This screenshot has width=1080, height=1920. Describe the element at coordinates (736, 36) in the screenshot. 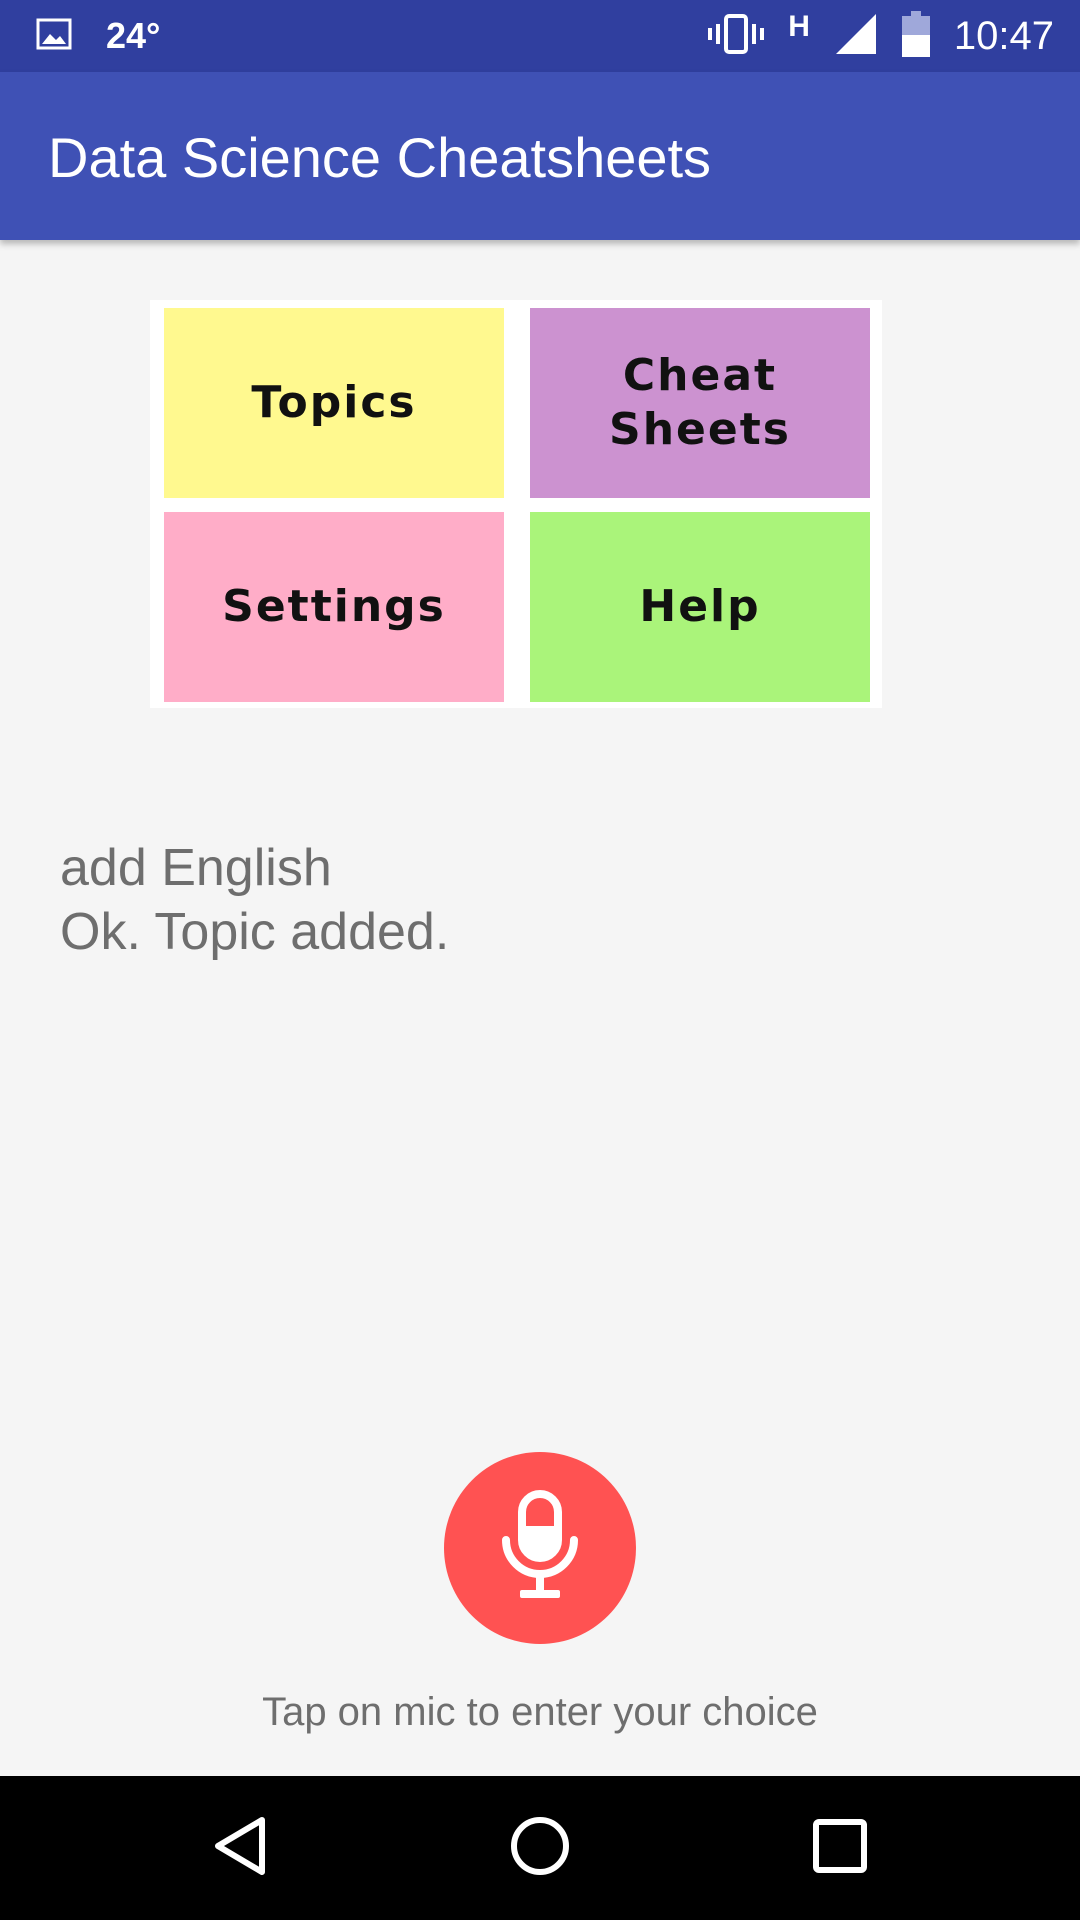

I see `vibrate-icon` at that location.